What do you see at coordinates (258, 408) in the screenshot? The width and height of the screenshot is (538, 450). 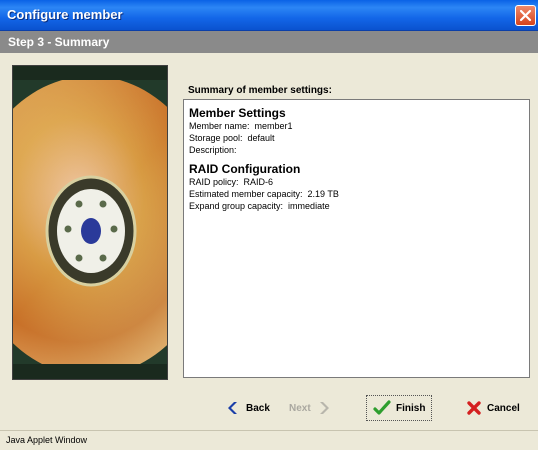 I see `back-label: Back` at bounding box center [258, 408].